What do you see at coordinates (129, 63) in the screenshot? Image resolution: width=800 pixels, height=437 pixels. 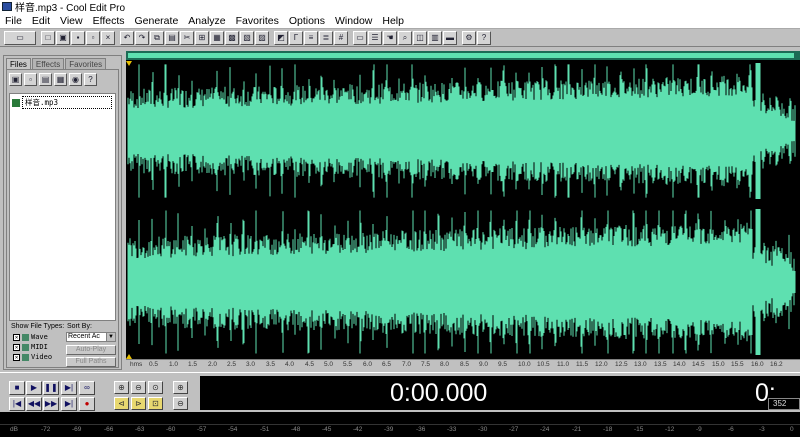 I see `start-marker-icon` at bounding box center [129, 63].